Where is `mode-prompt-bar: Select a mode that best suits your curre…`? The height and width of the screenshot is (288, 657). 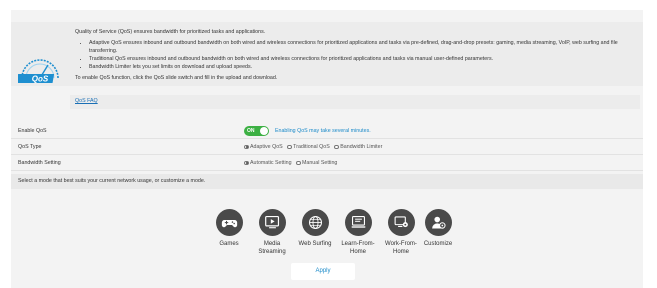
mode-prompt-bar: Select a mode that best suits your curre… is located at coordinates (327, 181).